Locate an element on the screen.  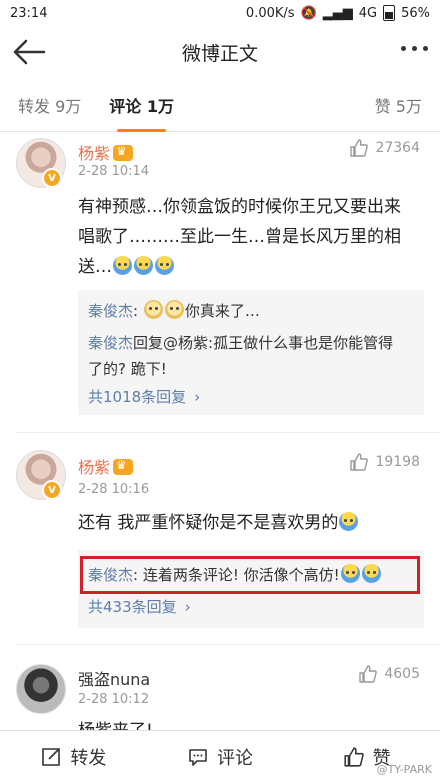
tab-likes: 赞 5万 is located at coordinates (398, 105).